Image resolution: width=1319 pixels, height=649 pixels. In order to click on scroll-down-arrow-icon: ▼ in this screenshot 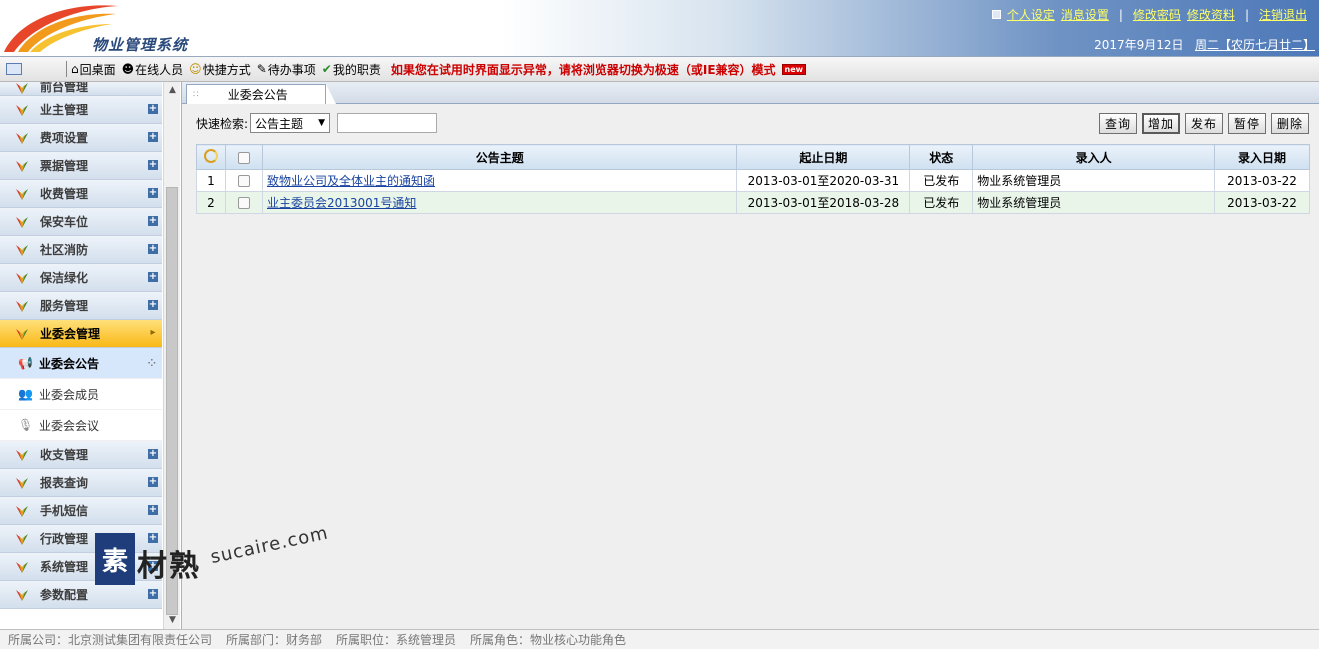, I will do `click(172, 620)`.